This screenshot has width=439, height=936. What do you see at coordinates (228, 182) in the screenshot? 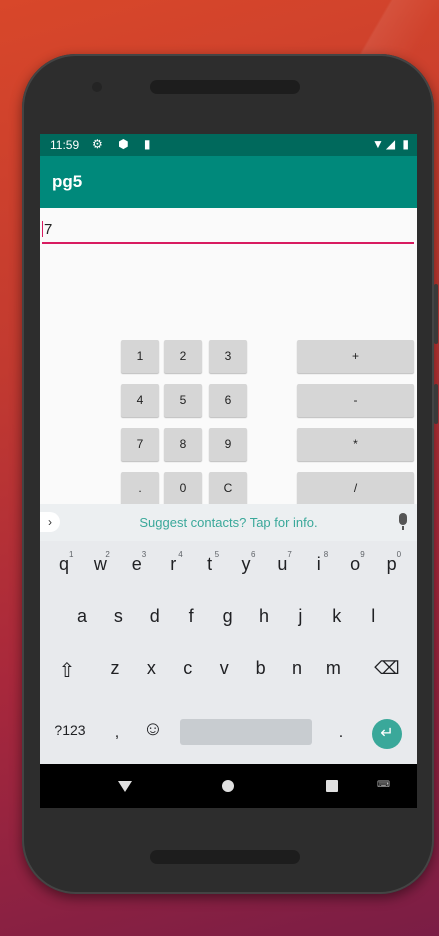
I see `app-bar: pg5` at bounding box center [228, 182].